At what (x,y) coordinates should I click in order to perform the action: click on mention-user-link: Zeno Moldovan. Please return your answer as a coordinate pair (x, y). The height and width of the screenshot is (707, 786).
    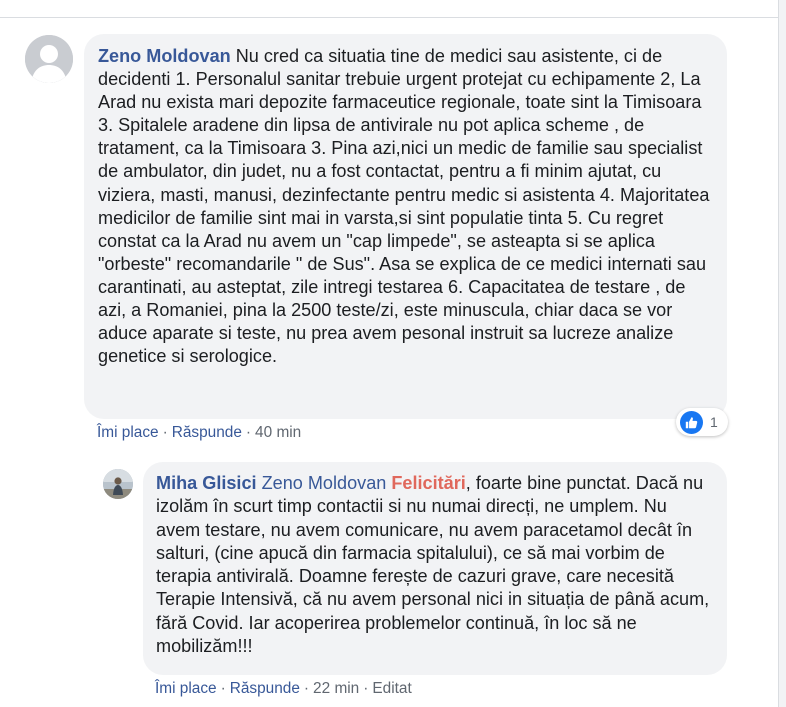
    Looking at the image, I should click on (324, 483).